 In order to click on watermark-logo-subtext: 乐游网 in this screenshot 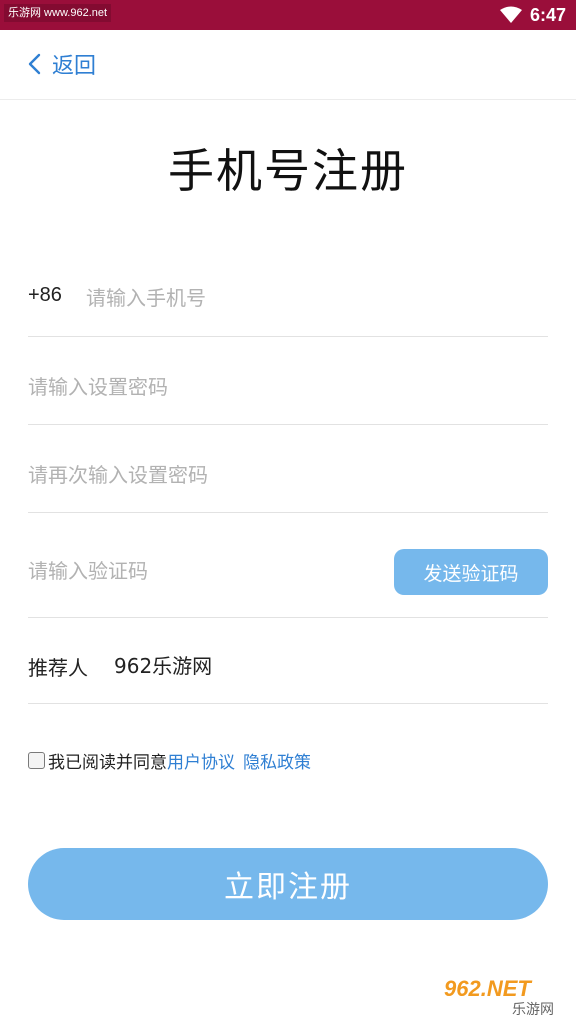, I will do `click(533, 1010)`.